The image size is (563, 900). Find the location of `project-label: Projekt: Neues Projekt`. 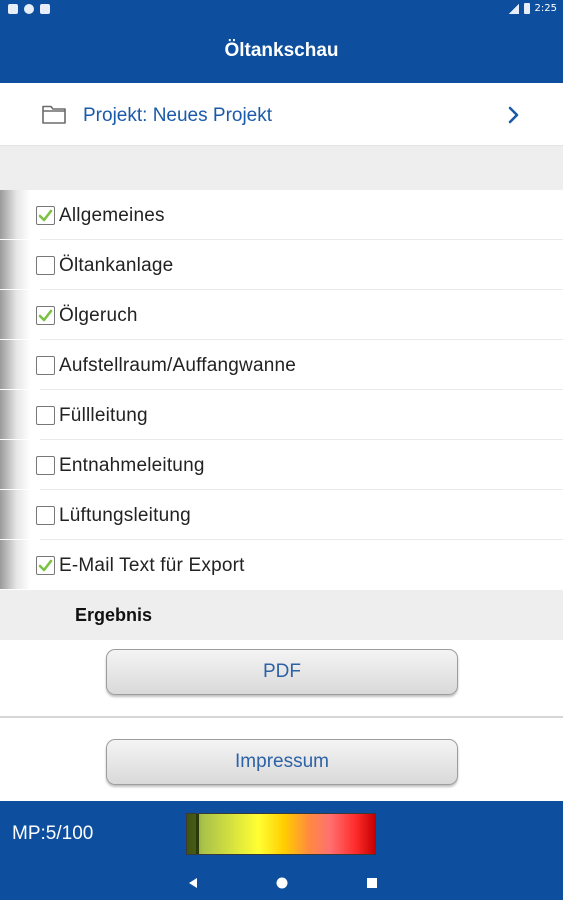

project-label: Projekt: Neues Projekt is located at coordinates (178, 115).